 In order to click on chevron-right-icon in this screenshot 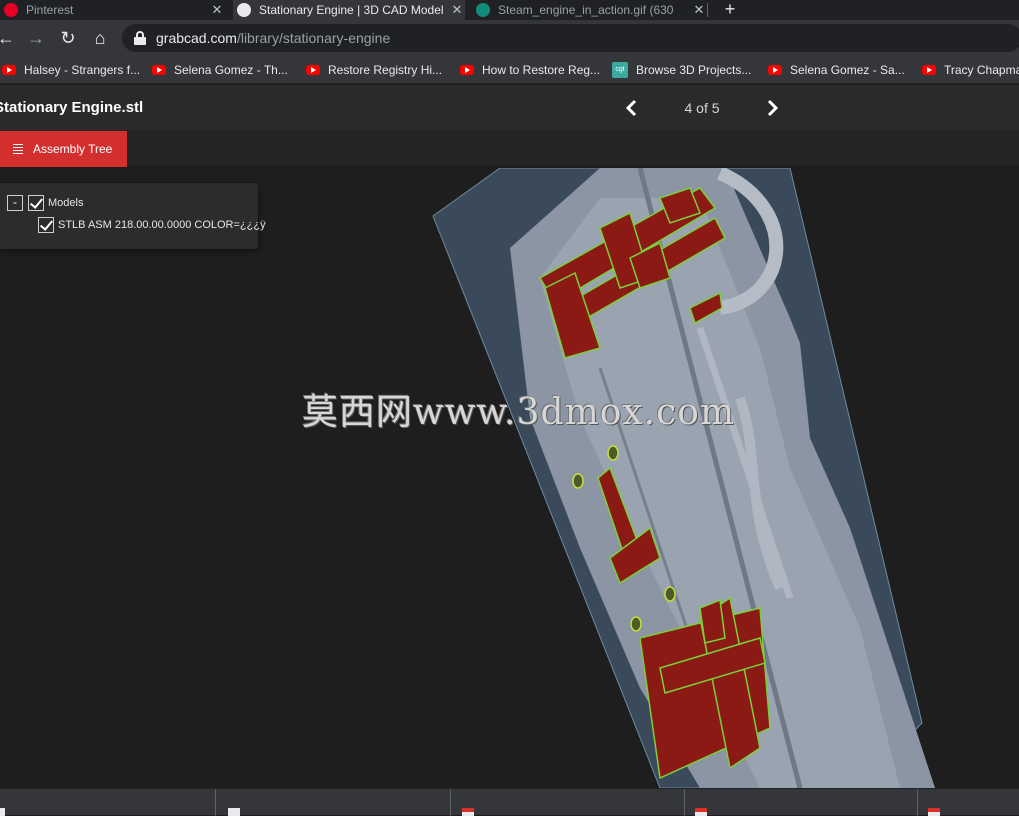, I will do `click(773, 108)`.